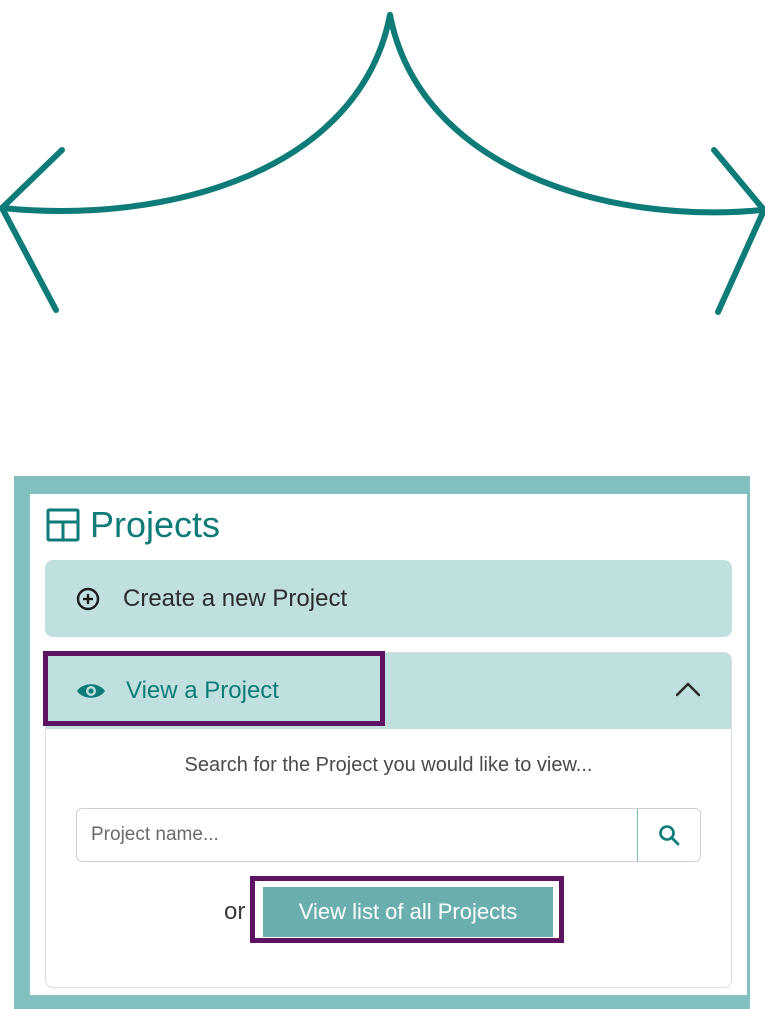  I want to click on search-icon, so click(669, 835).